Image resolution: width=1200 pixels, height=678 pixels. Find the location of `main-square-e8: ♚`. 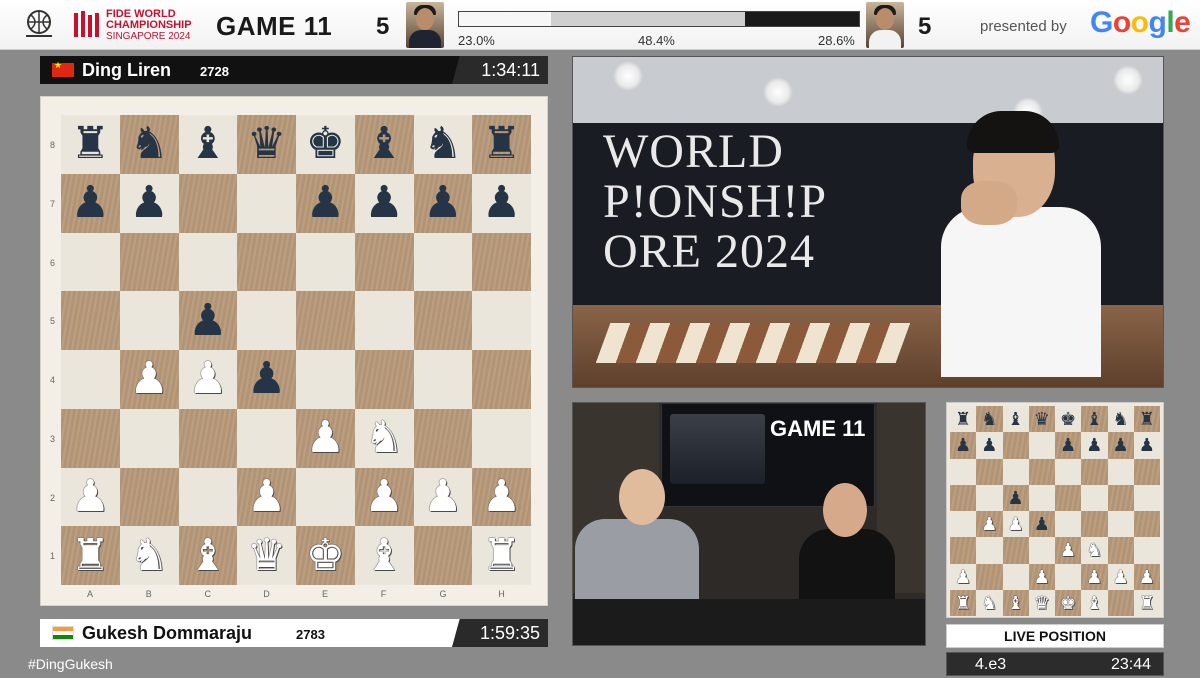

main-square-e8: ♚ is located at coordinates (325, 144).